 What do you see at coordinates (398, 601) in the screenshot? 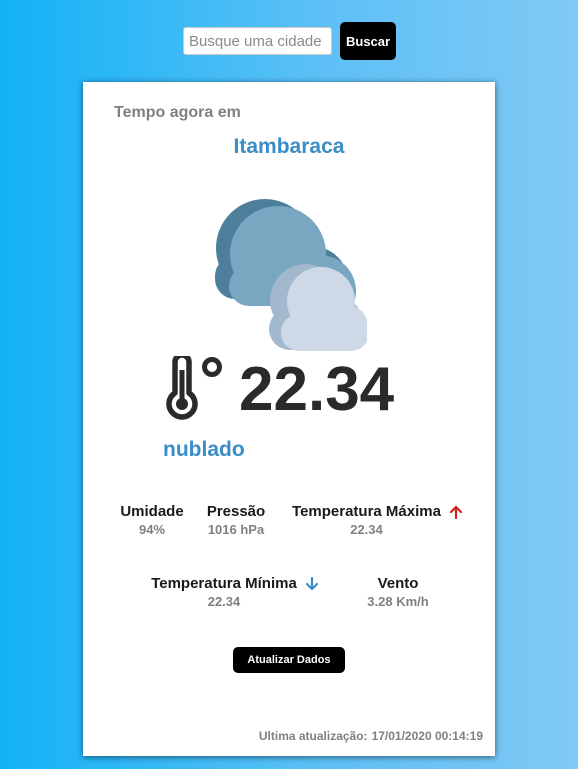
I see `wind-value: 3.28 Km/h` at bounding box center [398, 601].